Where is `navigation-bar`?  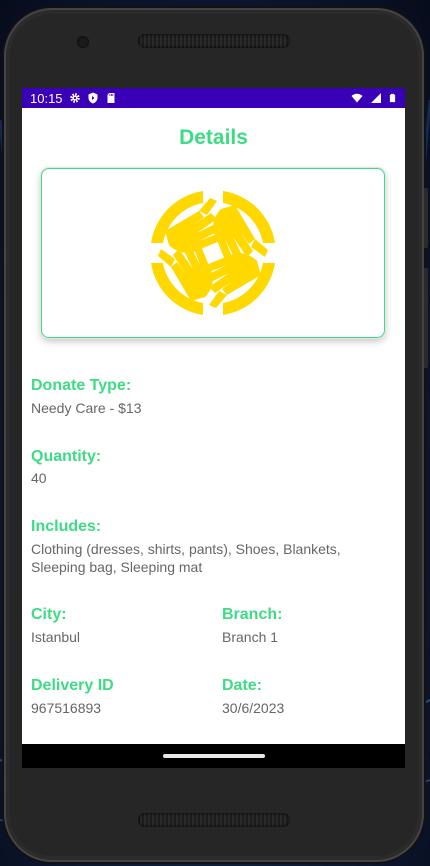 navigation-bar is located at coordinates (213, 756).